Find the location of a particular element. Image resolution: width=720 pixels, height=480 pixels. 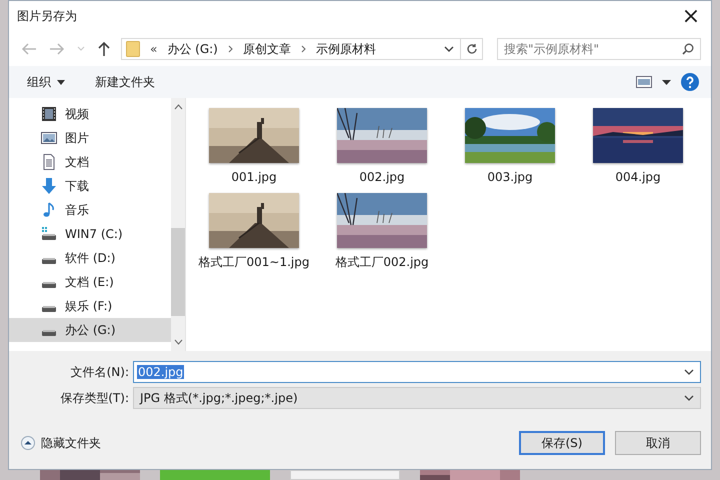

refresh-icon is located at coordinates (472, 49).